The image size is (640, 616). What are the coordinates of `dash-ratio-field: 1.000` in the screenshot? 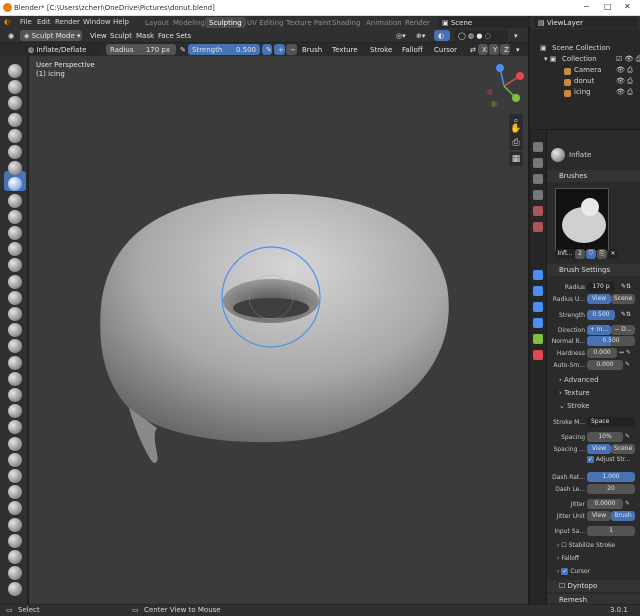 It's located at (611, 477).